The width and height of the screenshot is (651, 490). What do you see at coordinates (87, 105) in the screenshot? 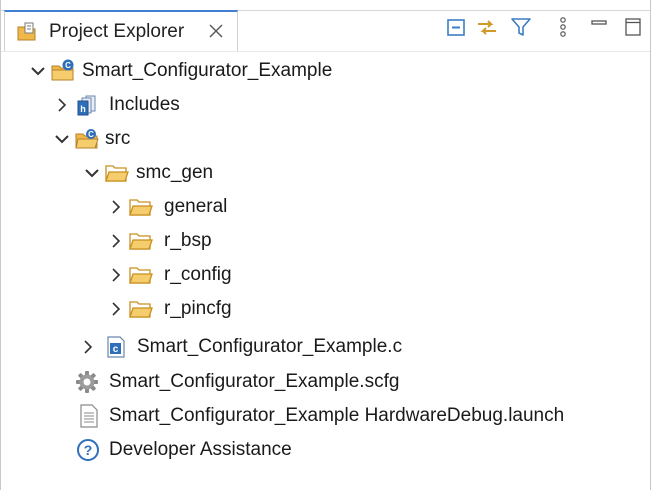
I see `includes-icon: h` at bounding box center [87, 105].